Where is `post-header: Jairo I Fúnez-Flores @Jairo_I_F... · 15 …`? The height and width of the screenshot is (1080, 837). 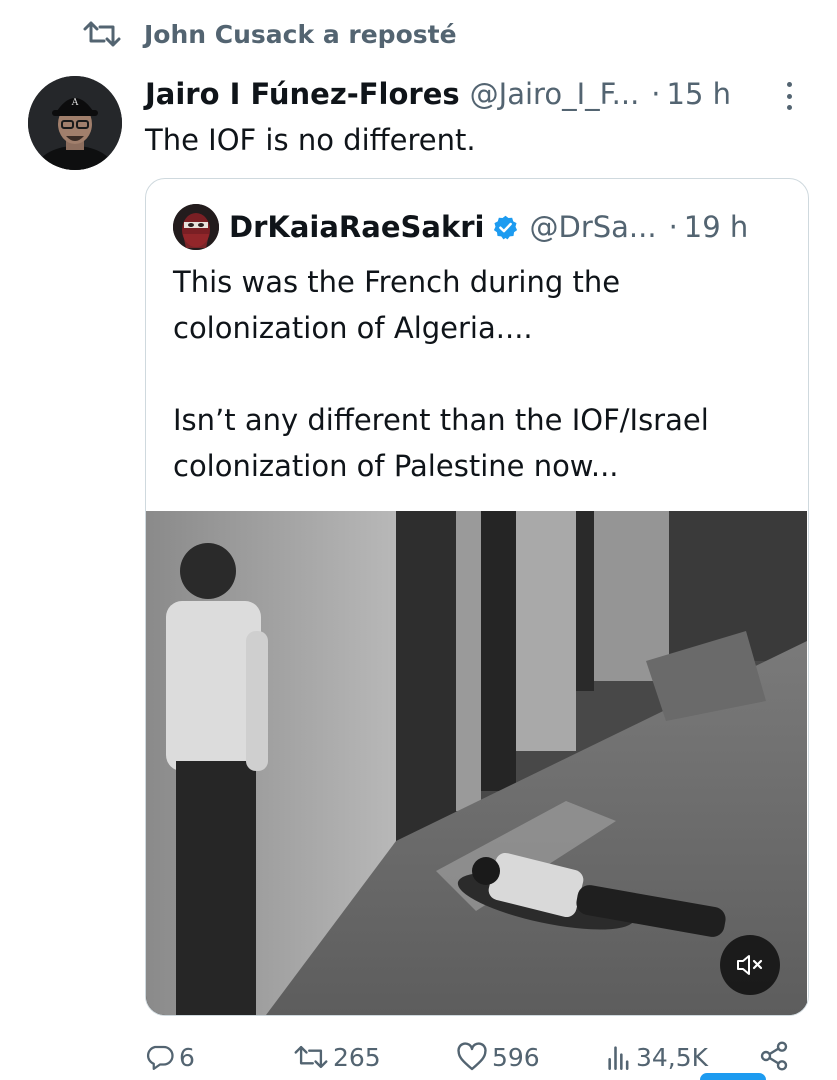 post-header: Jairo I Fúnez-Flores @Jairo_I_F... · 15 … is located at coordinates (480, 94).